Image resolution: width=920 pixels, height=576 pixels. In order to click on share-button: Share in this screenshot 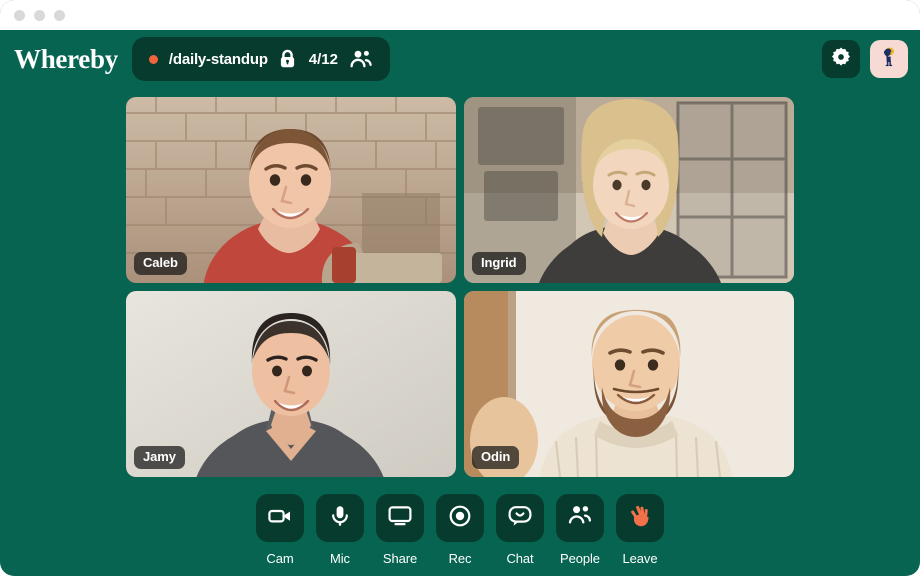, I will do `click(400, 530)`.